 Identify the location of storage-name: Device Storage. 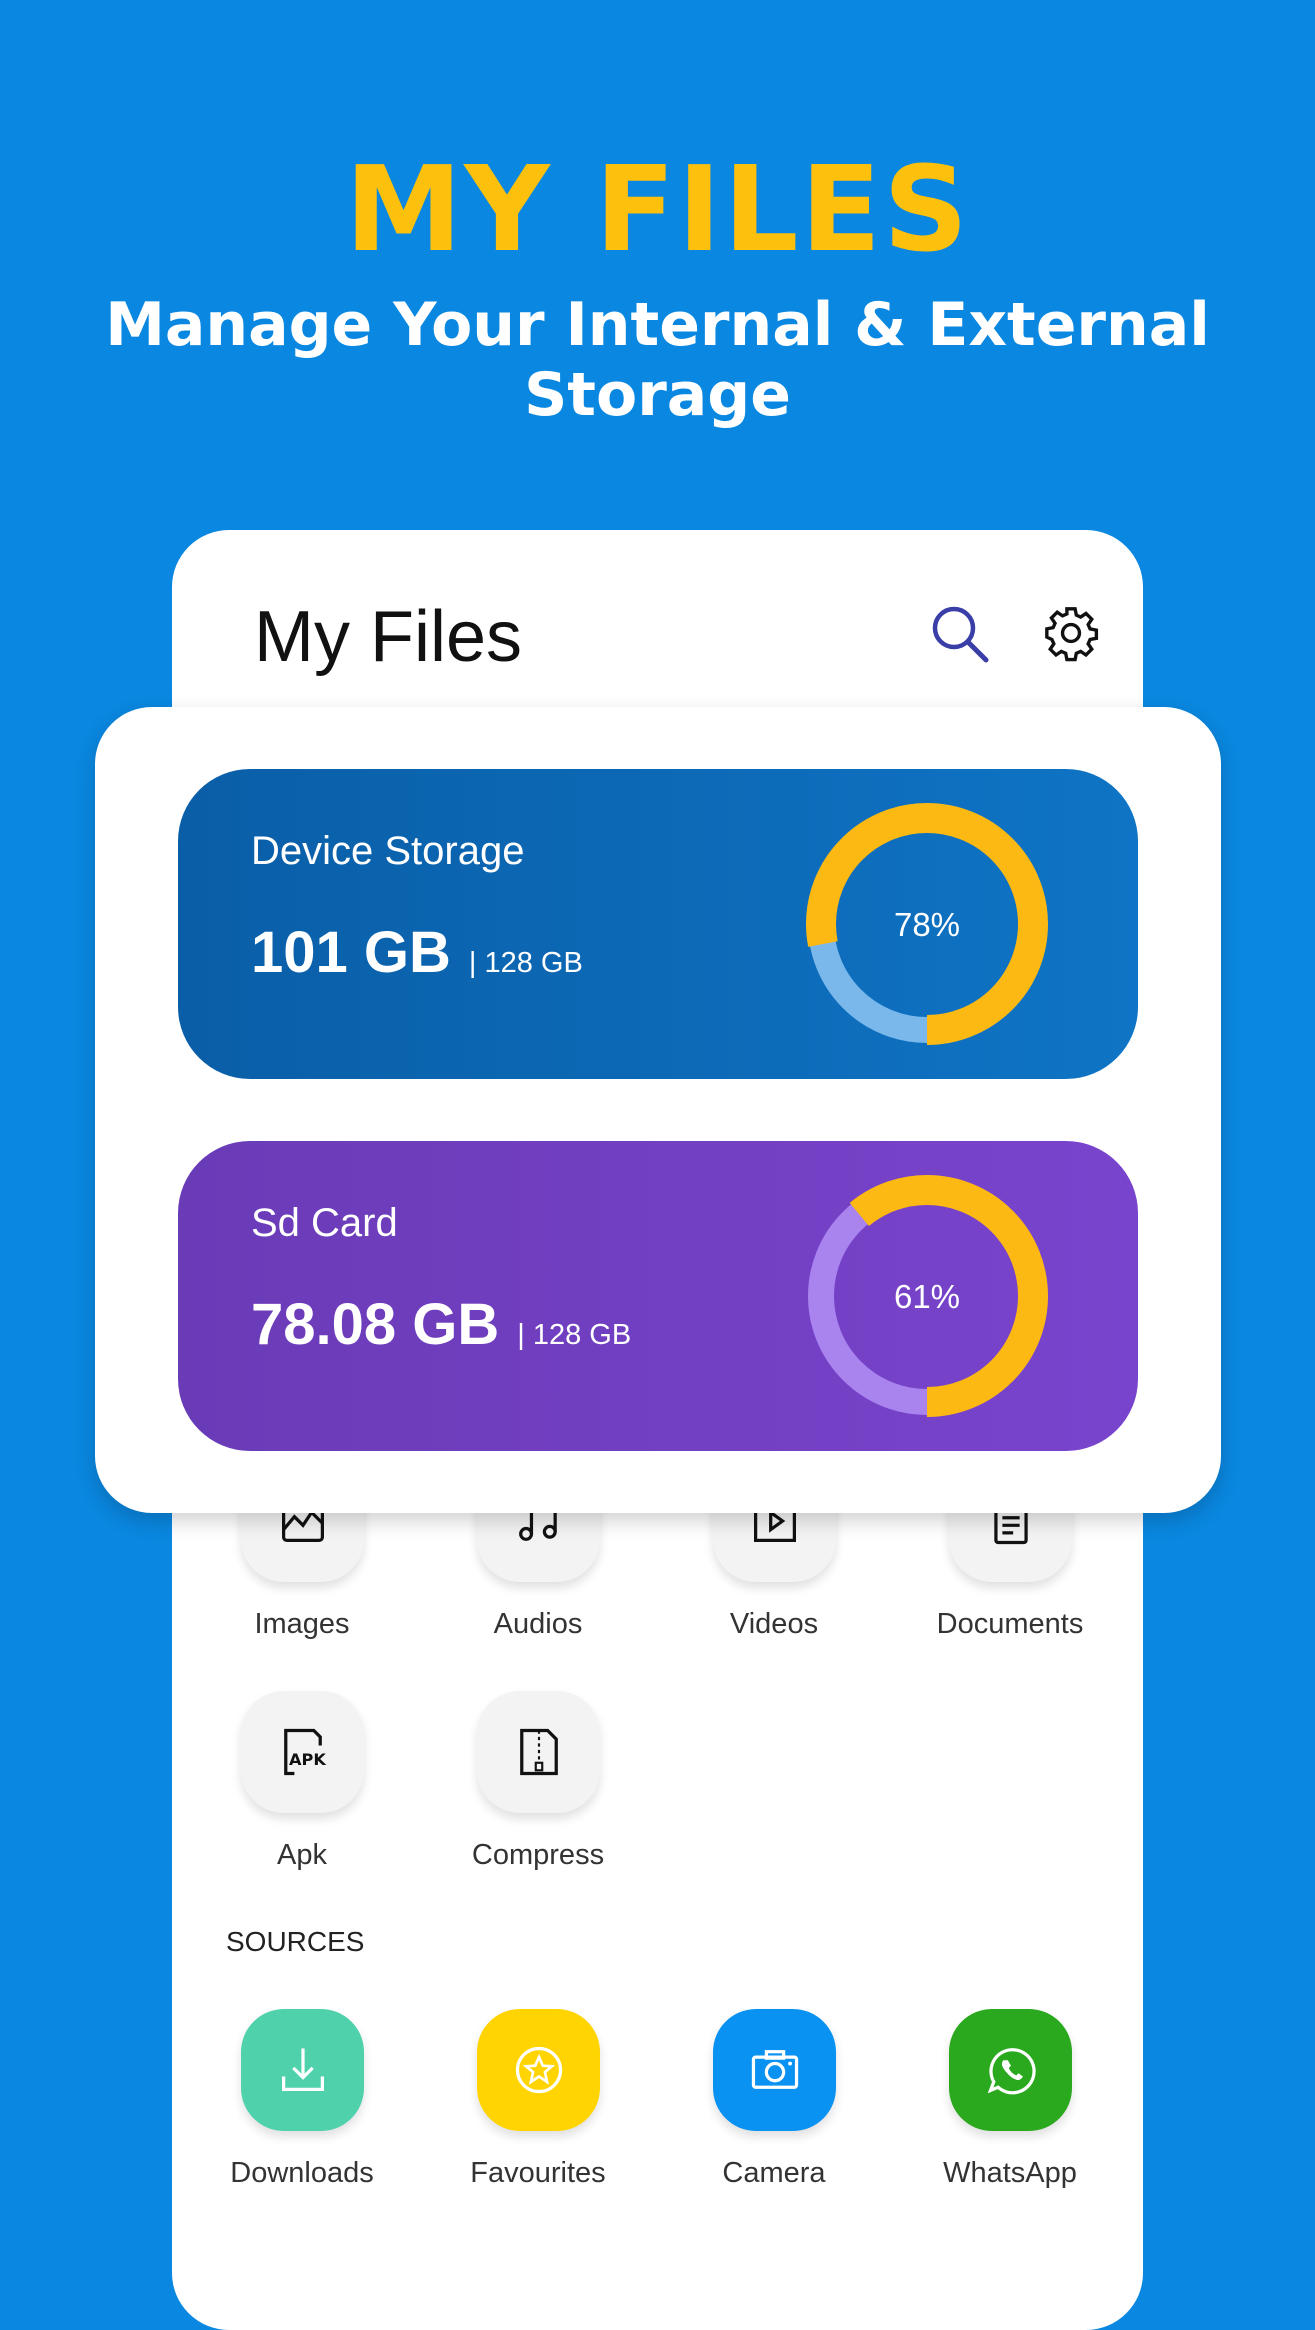
(388, 851).